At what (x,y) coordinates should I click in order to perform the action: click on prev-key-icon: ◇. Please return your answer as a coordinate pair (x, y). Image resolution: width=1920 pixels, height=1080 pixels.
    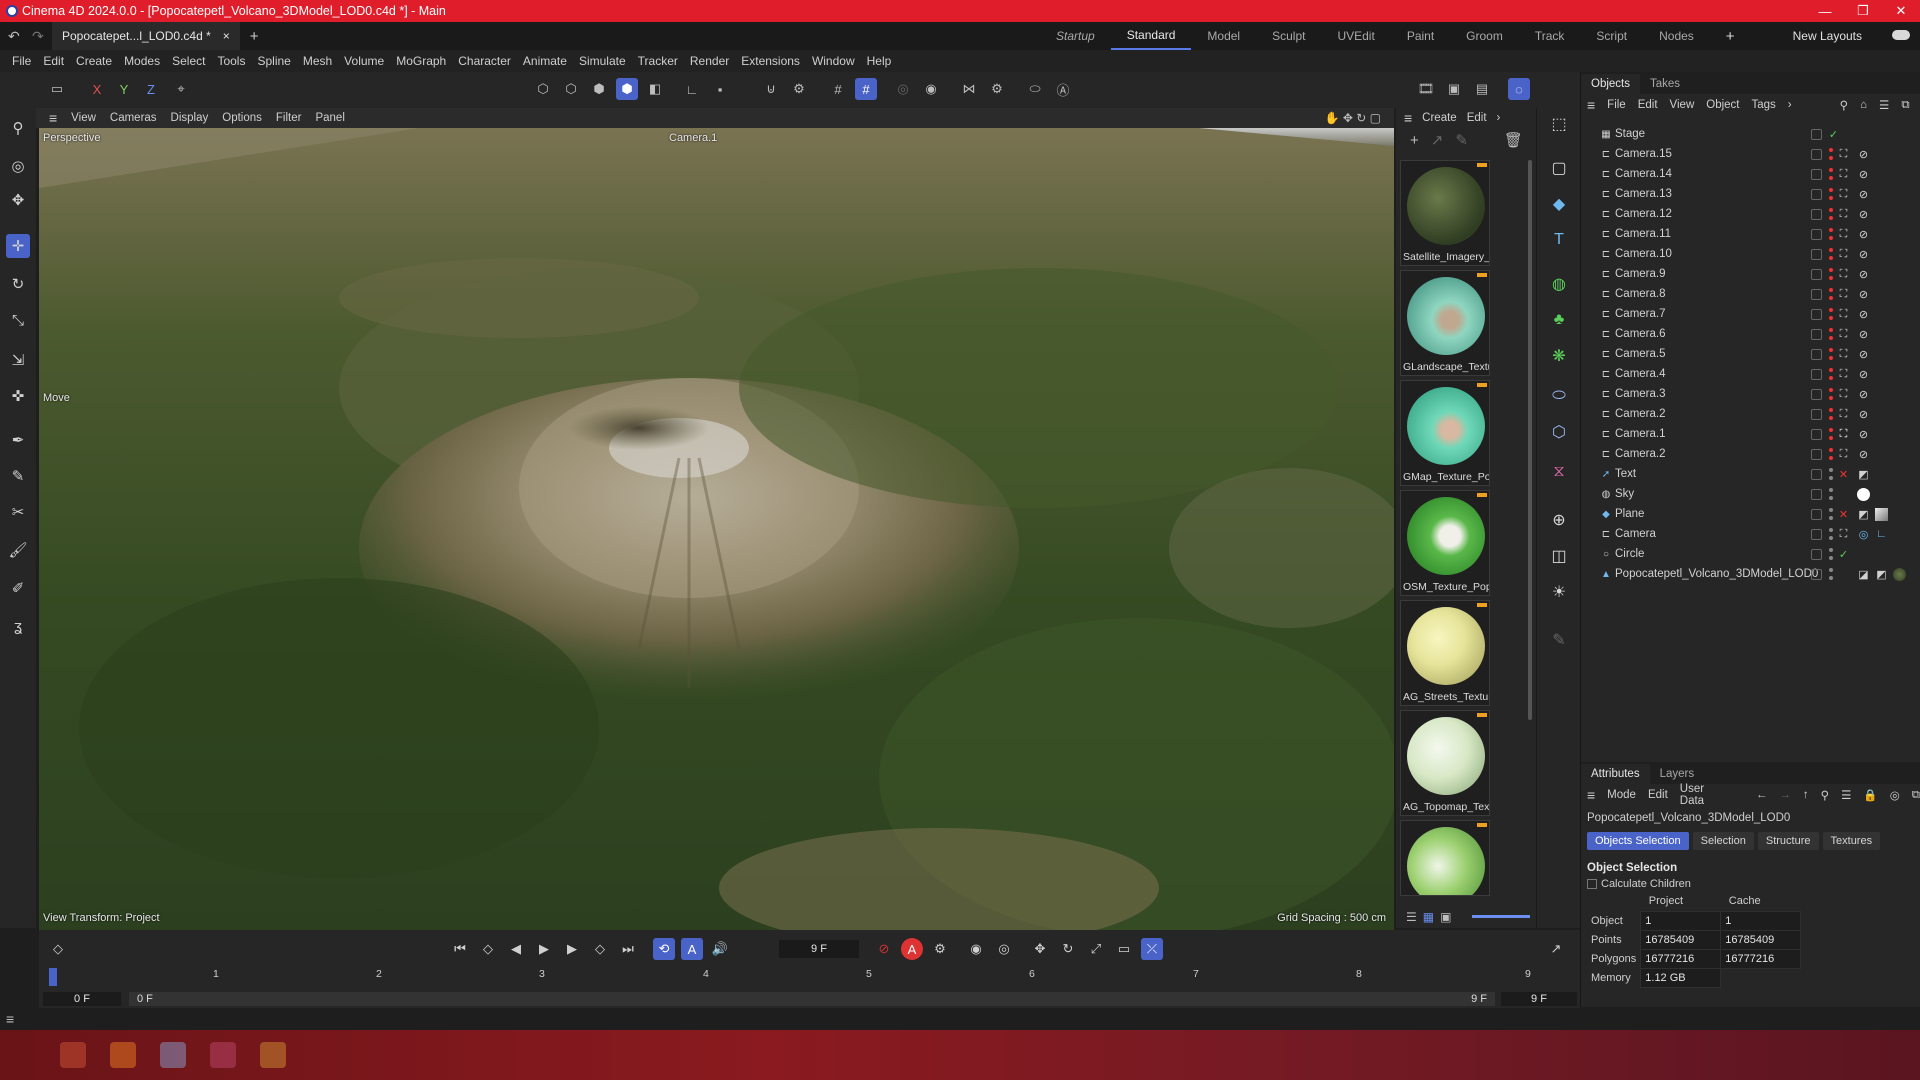
    Looking at the image, I should click on (488, 949).